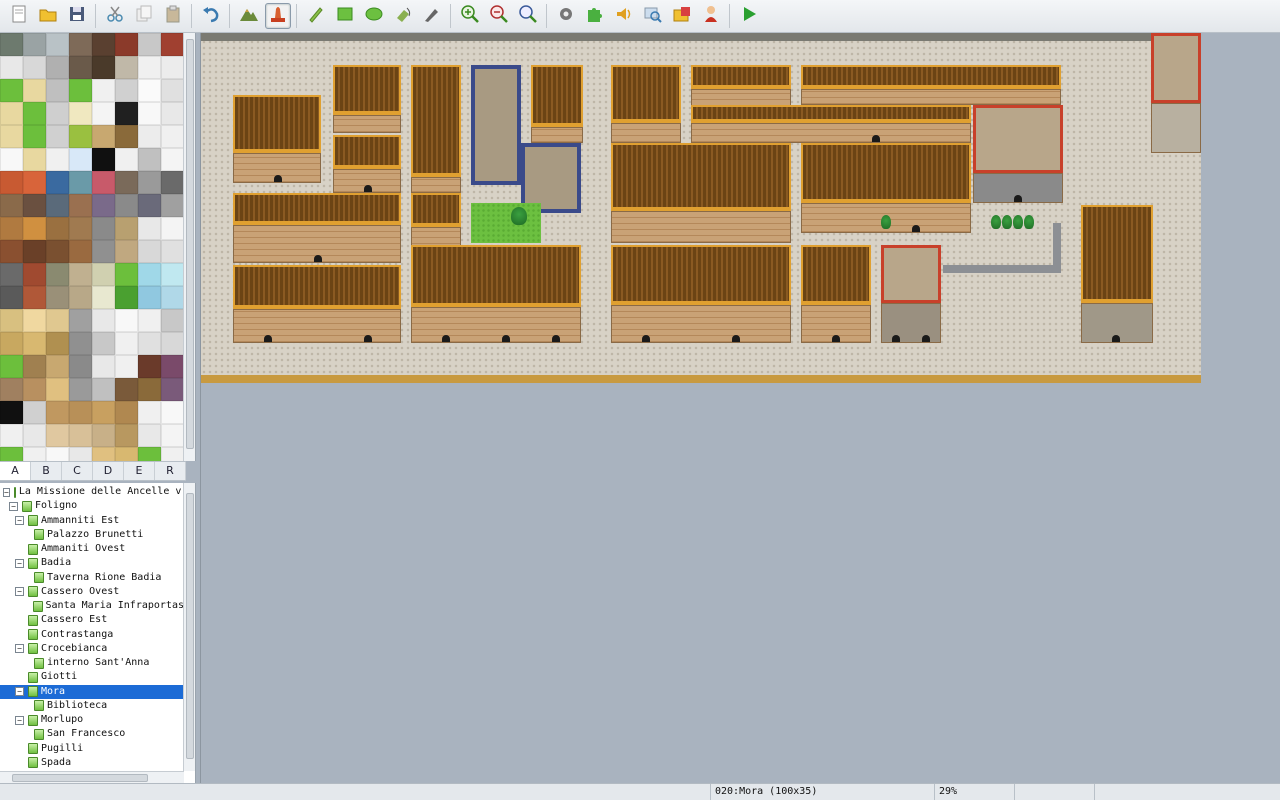  Describe the element at coordinates (99, 620) in the screenshot. I see `map-tree-item: Cassero Est` at that location.